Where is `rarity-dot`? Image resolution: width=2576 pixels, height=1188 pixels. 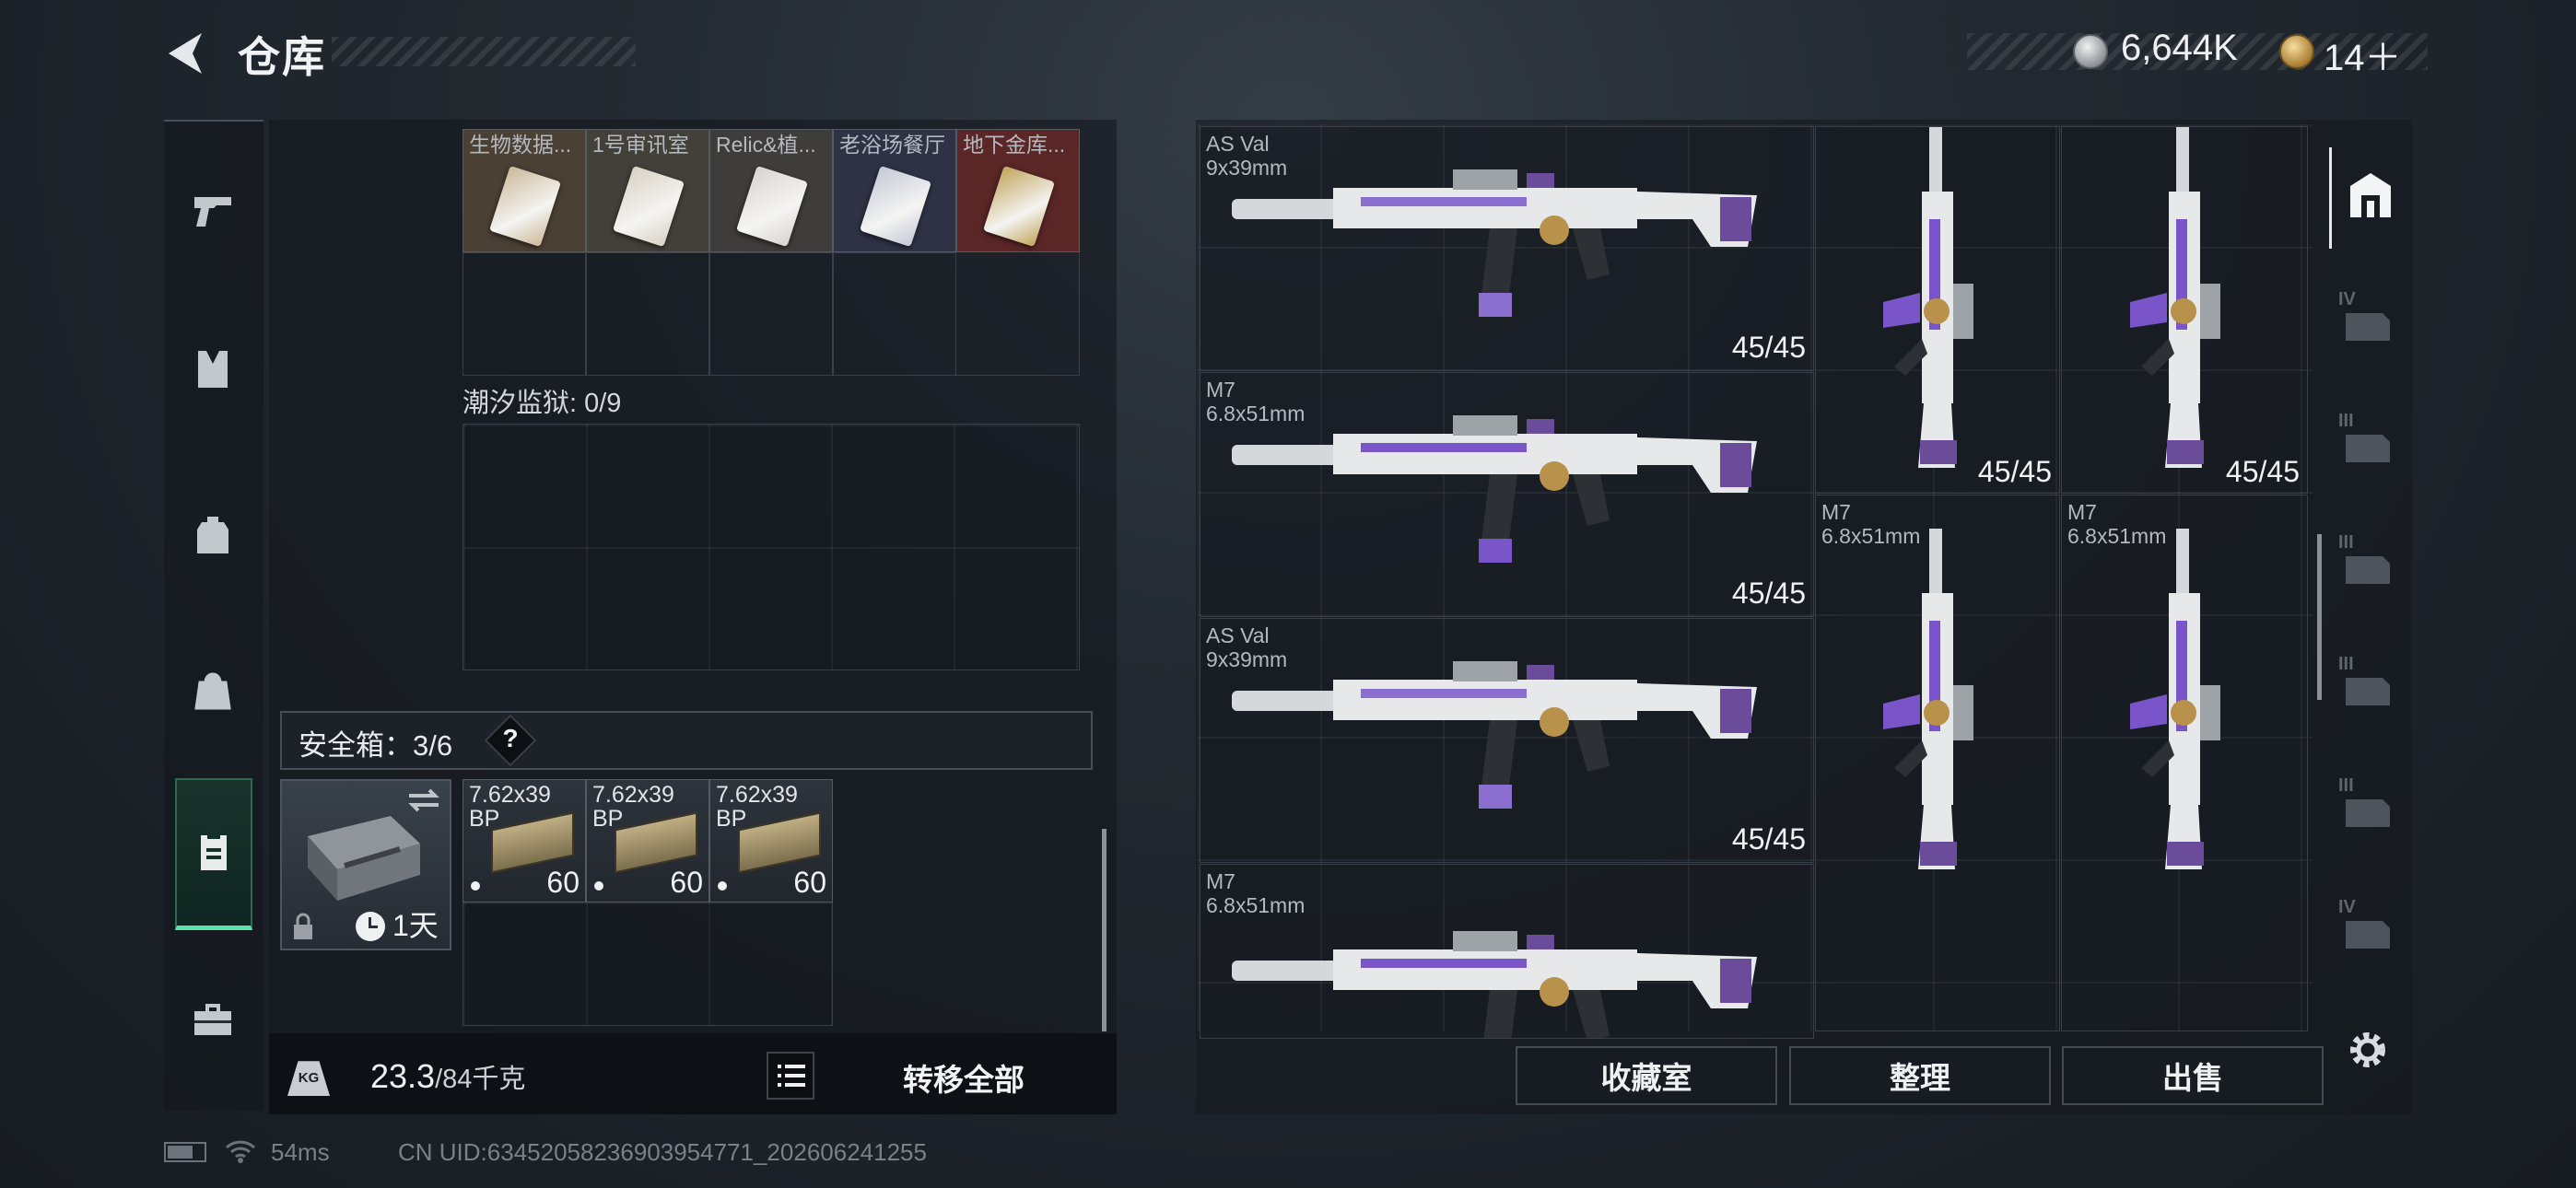 rarity-dot is located at coordinates (722, 886).